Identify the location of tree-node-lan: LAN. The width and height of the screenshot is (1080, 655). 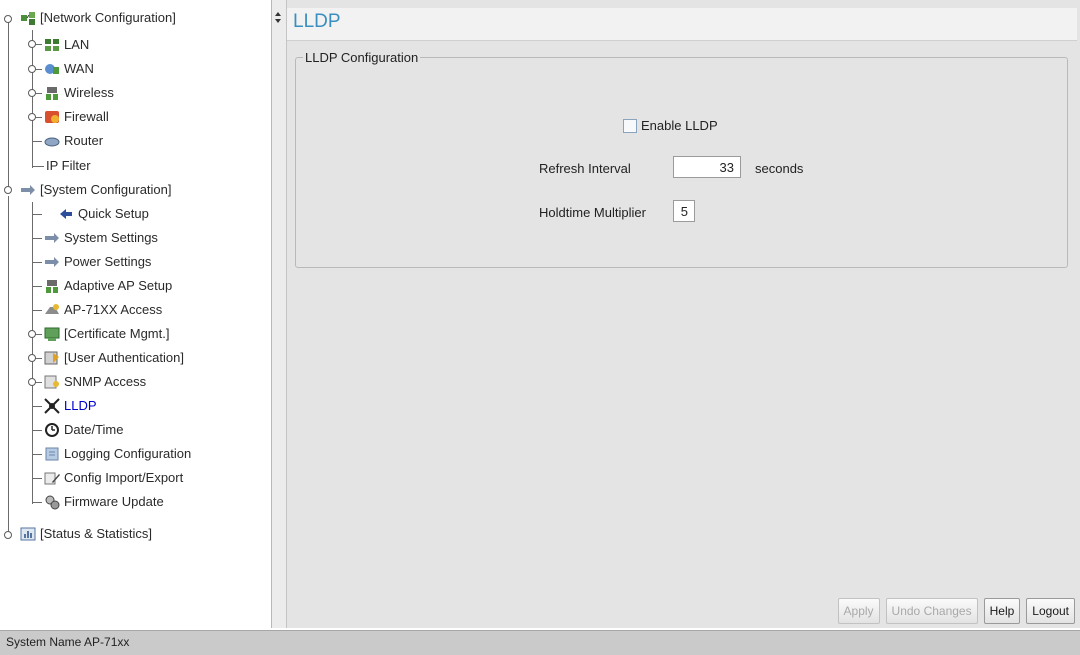
(66, 45).